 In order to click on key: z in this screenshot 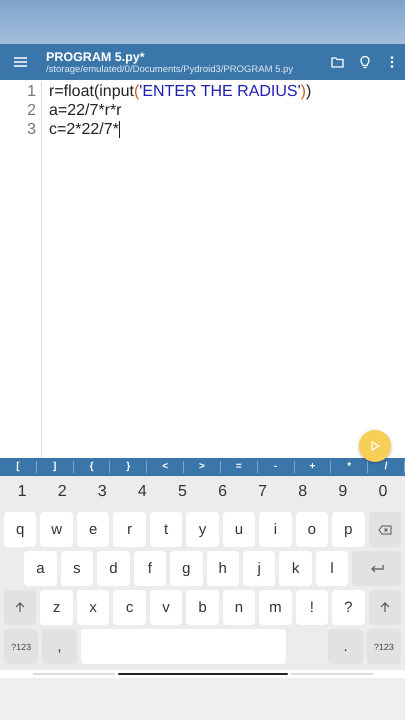, I will do `click(56, 607)`.